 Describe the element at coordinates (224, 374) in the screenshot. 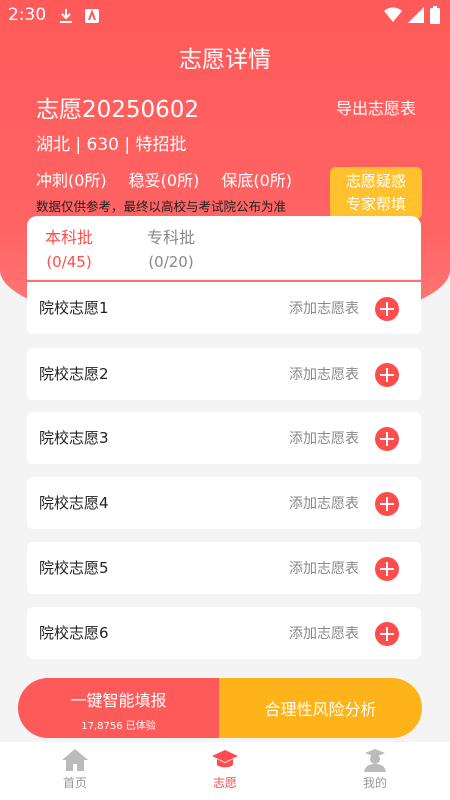

I see `list-item: 院校志愿2 添加志愿表` at that location.